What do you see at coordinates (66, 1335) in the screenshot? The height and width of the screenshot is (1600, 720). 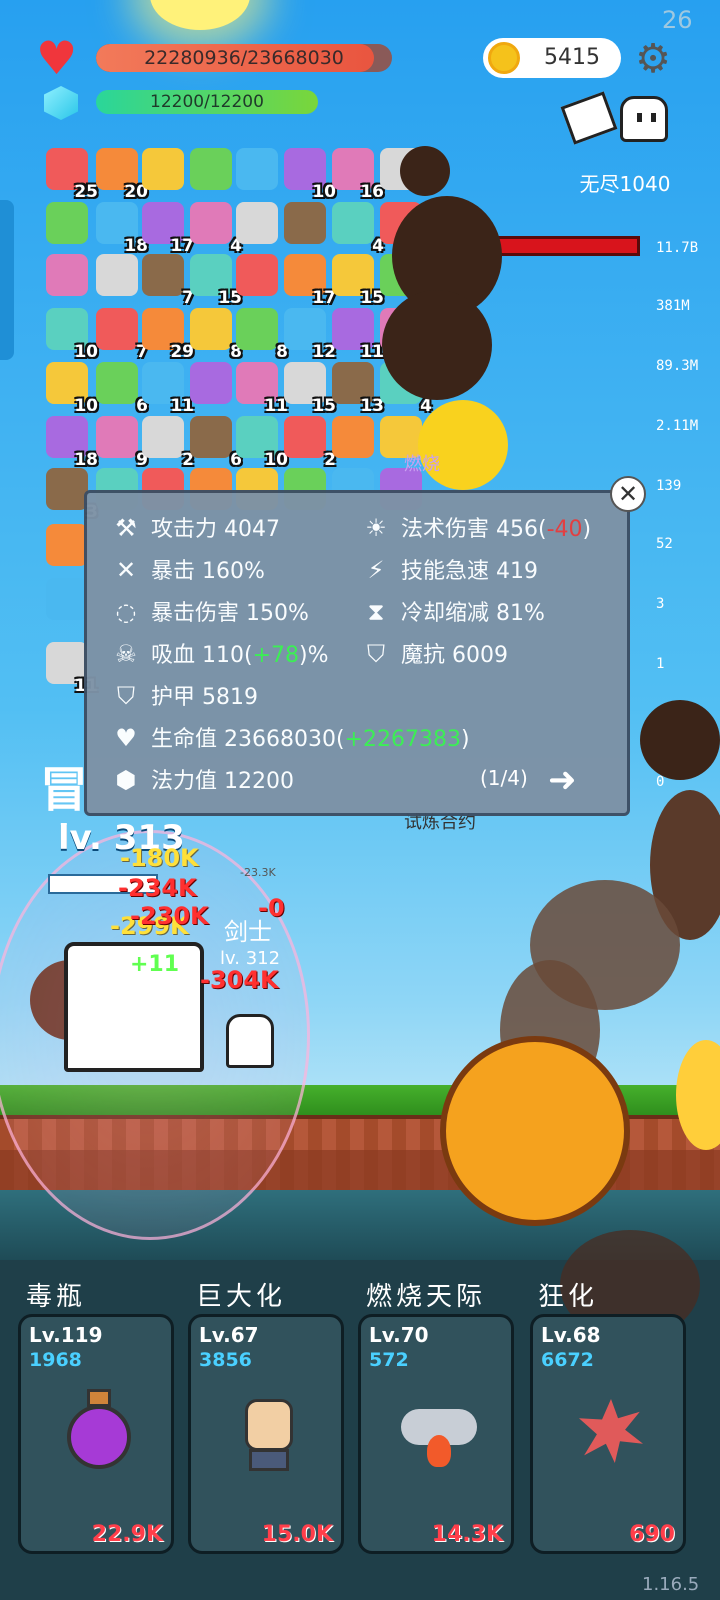 I see `skill-level: Lv.119` at bounding box center [66, 1335].